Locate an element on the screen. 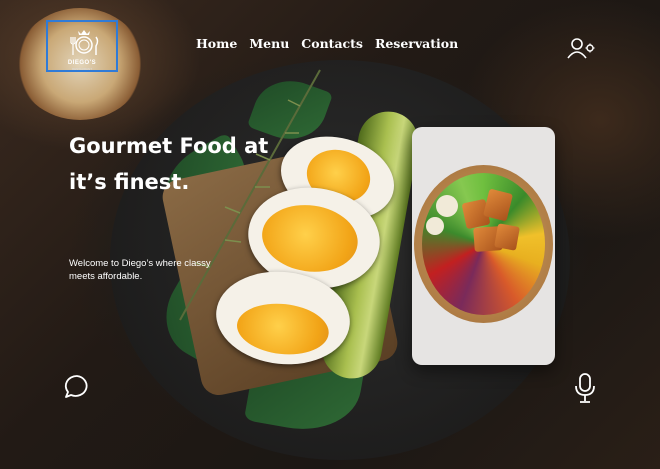 This screenshot has height=469, width=660. logo-name: DIEGO'S is located at coordinates (82, 63).